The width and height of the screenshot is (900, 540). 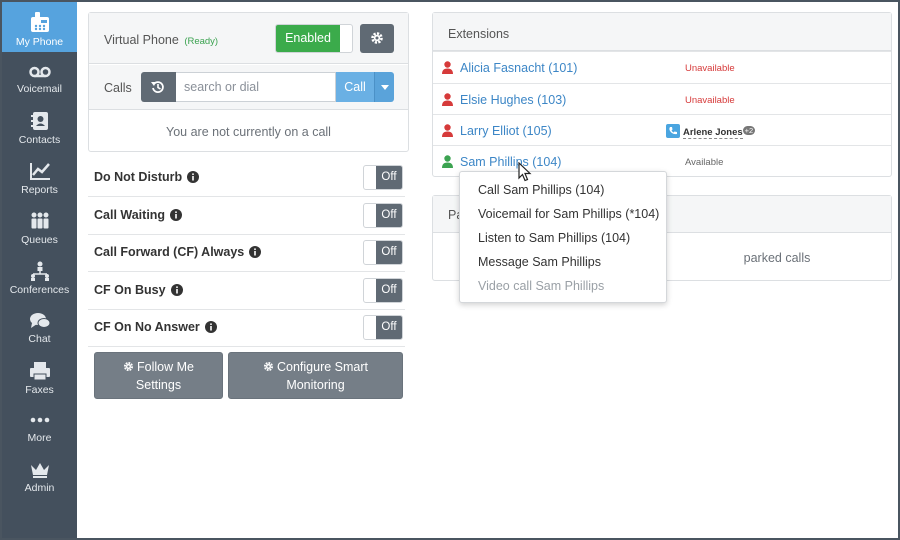 I want to click on call-waiting-toggle: Off, so click(x=383, y=215).